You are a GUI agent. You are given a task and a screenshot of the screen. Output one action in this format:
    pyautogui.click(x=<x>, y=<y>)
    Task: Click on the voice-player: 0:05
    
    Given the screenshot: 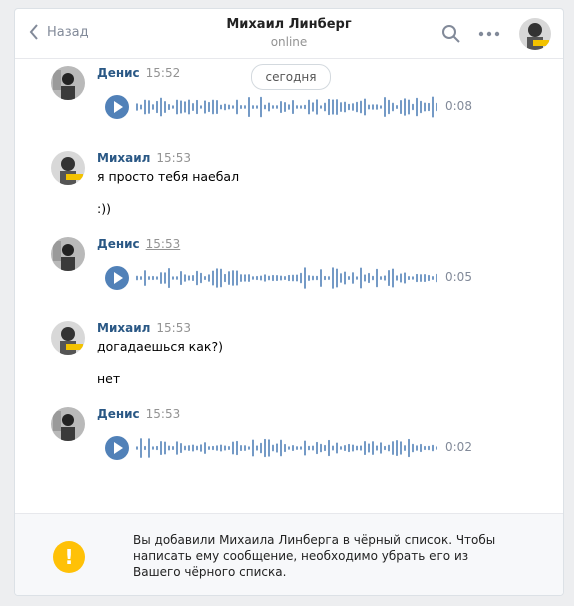 What is the action you would take?
    pyautogui.click(x=315, y=278)
    